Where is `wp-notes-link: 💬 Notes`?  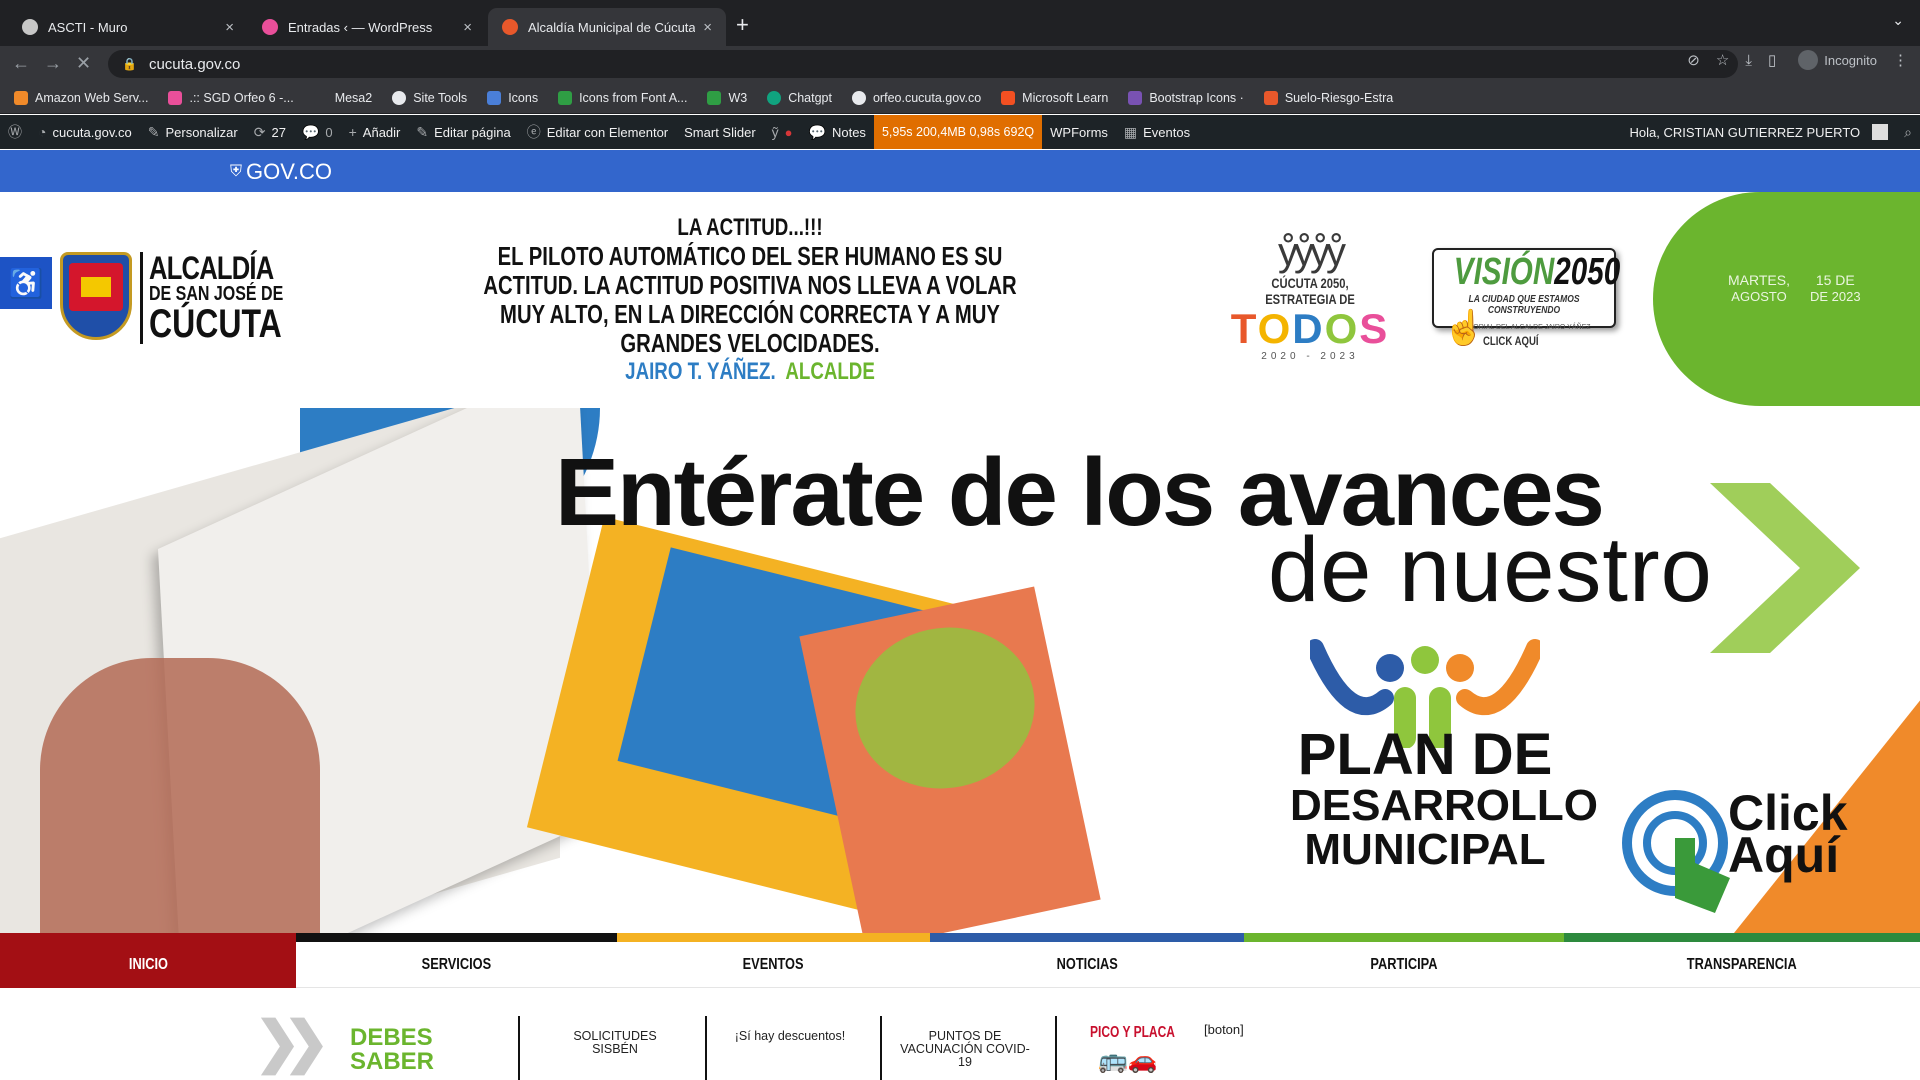
wp-notes-link: 💬 Notes is located at coordinates (837, 132).